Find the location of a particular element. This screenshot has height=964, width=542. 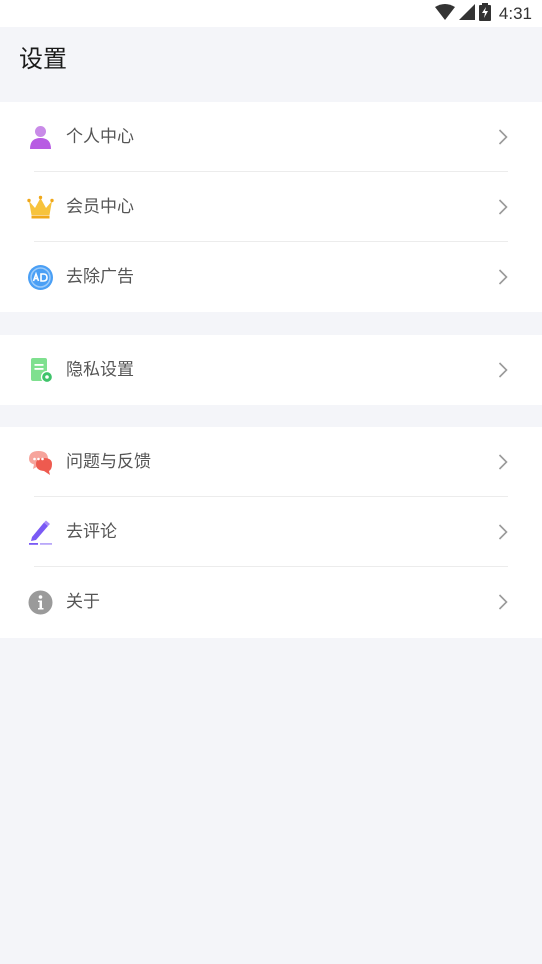

page-title: 设置 is located at coordinates (43, 59).